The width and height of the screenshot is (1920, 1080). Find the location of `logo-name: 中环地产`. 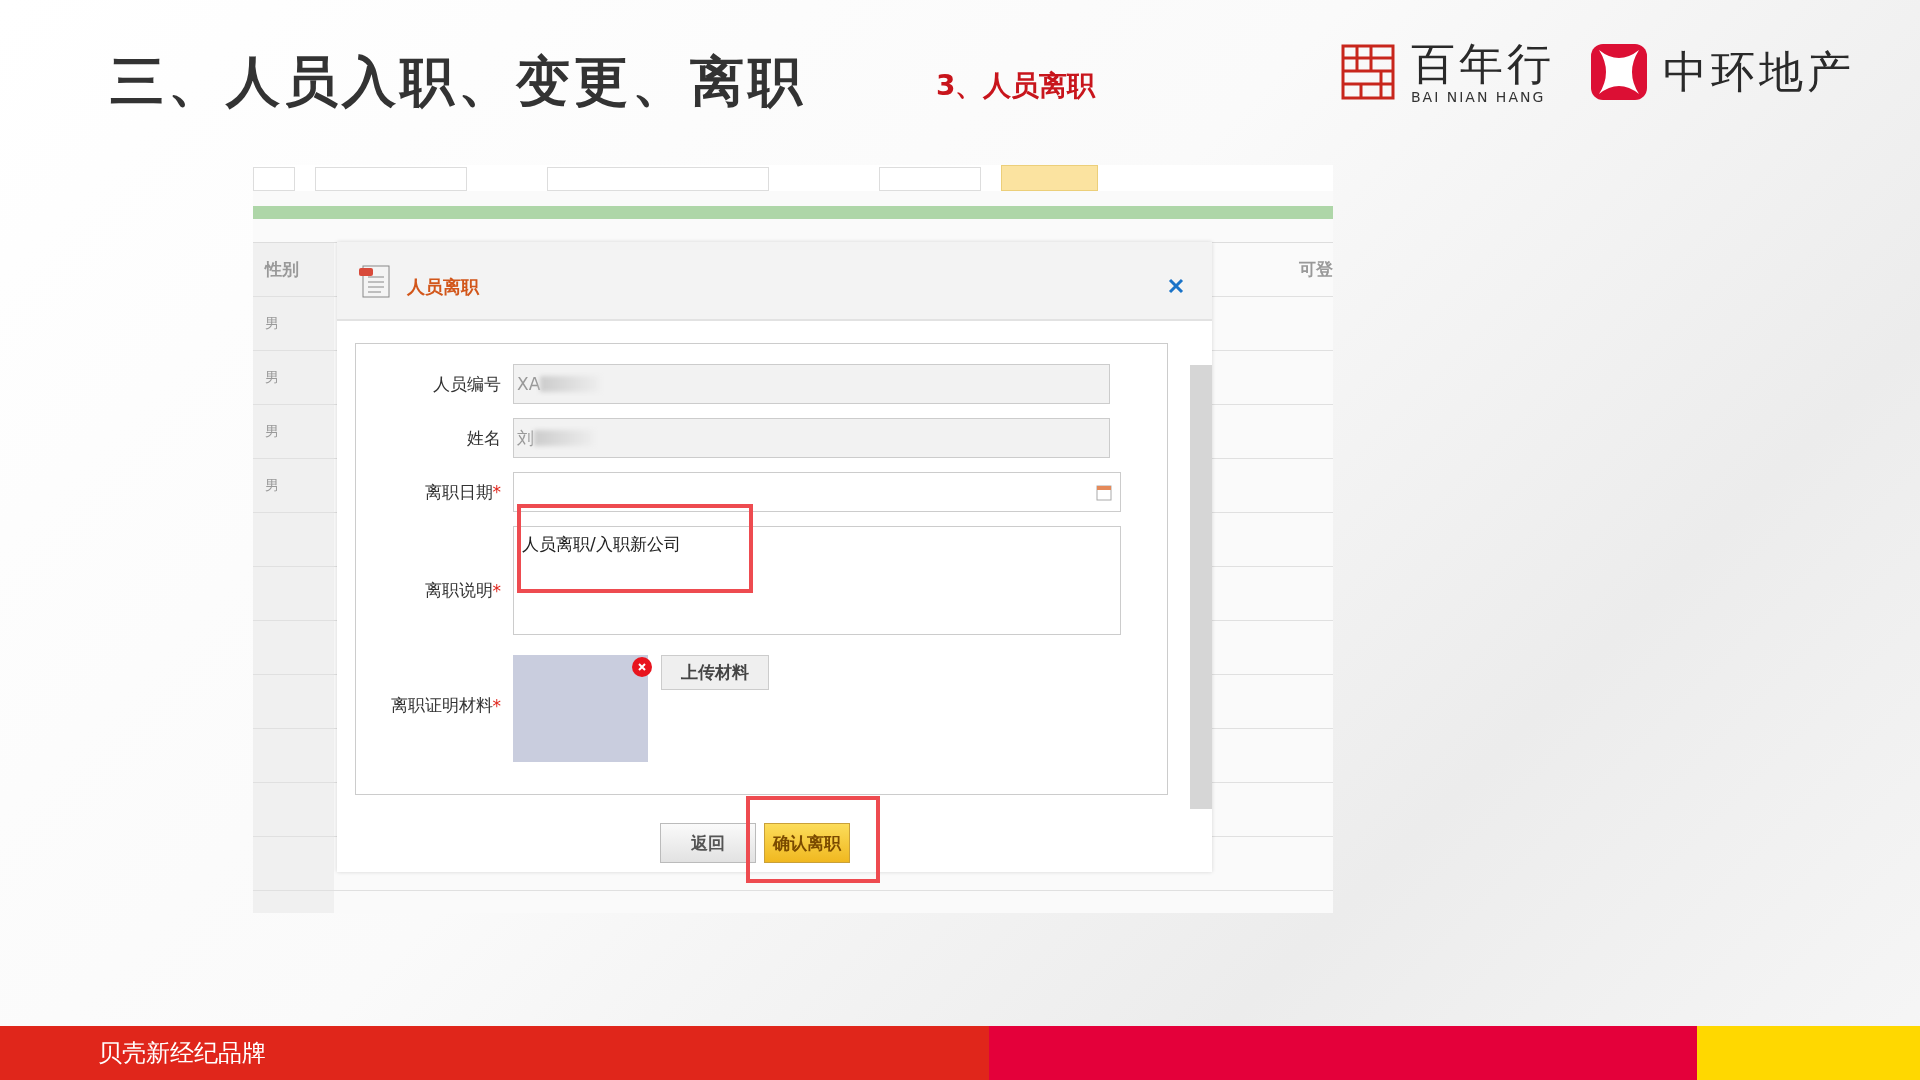

logo-name: 中环地产 is located at coordinates (1759, 72).